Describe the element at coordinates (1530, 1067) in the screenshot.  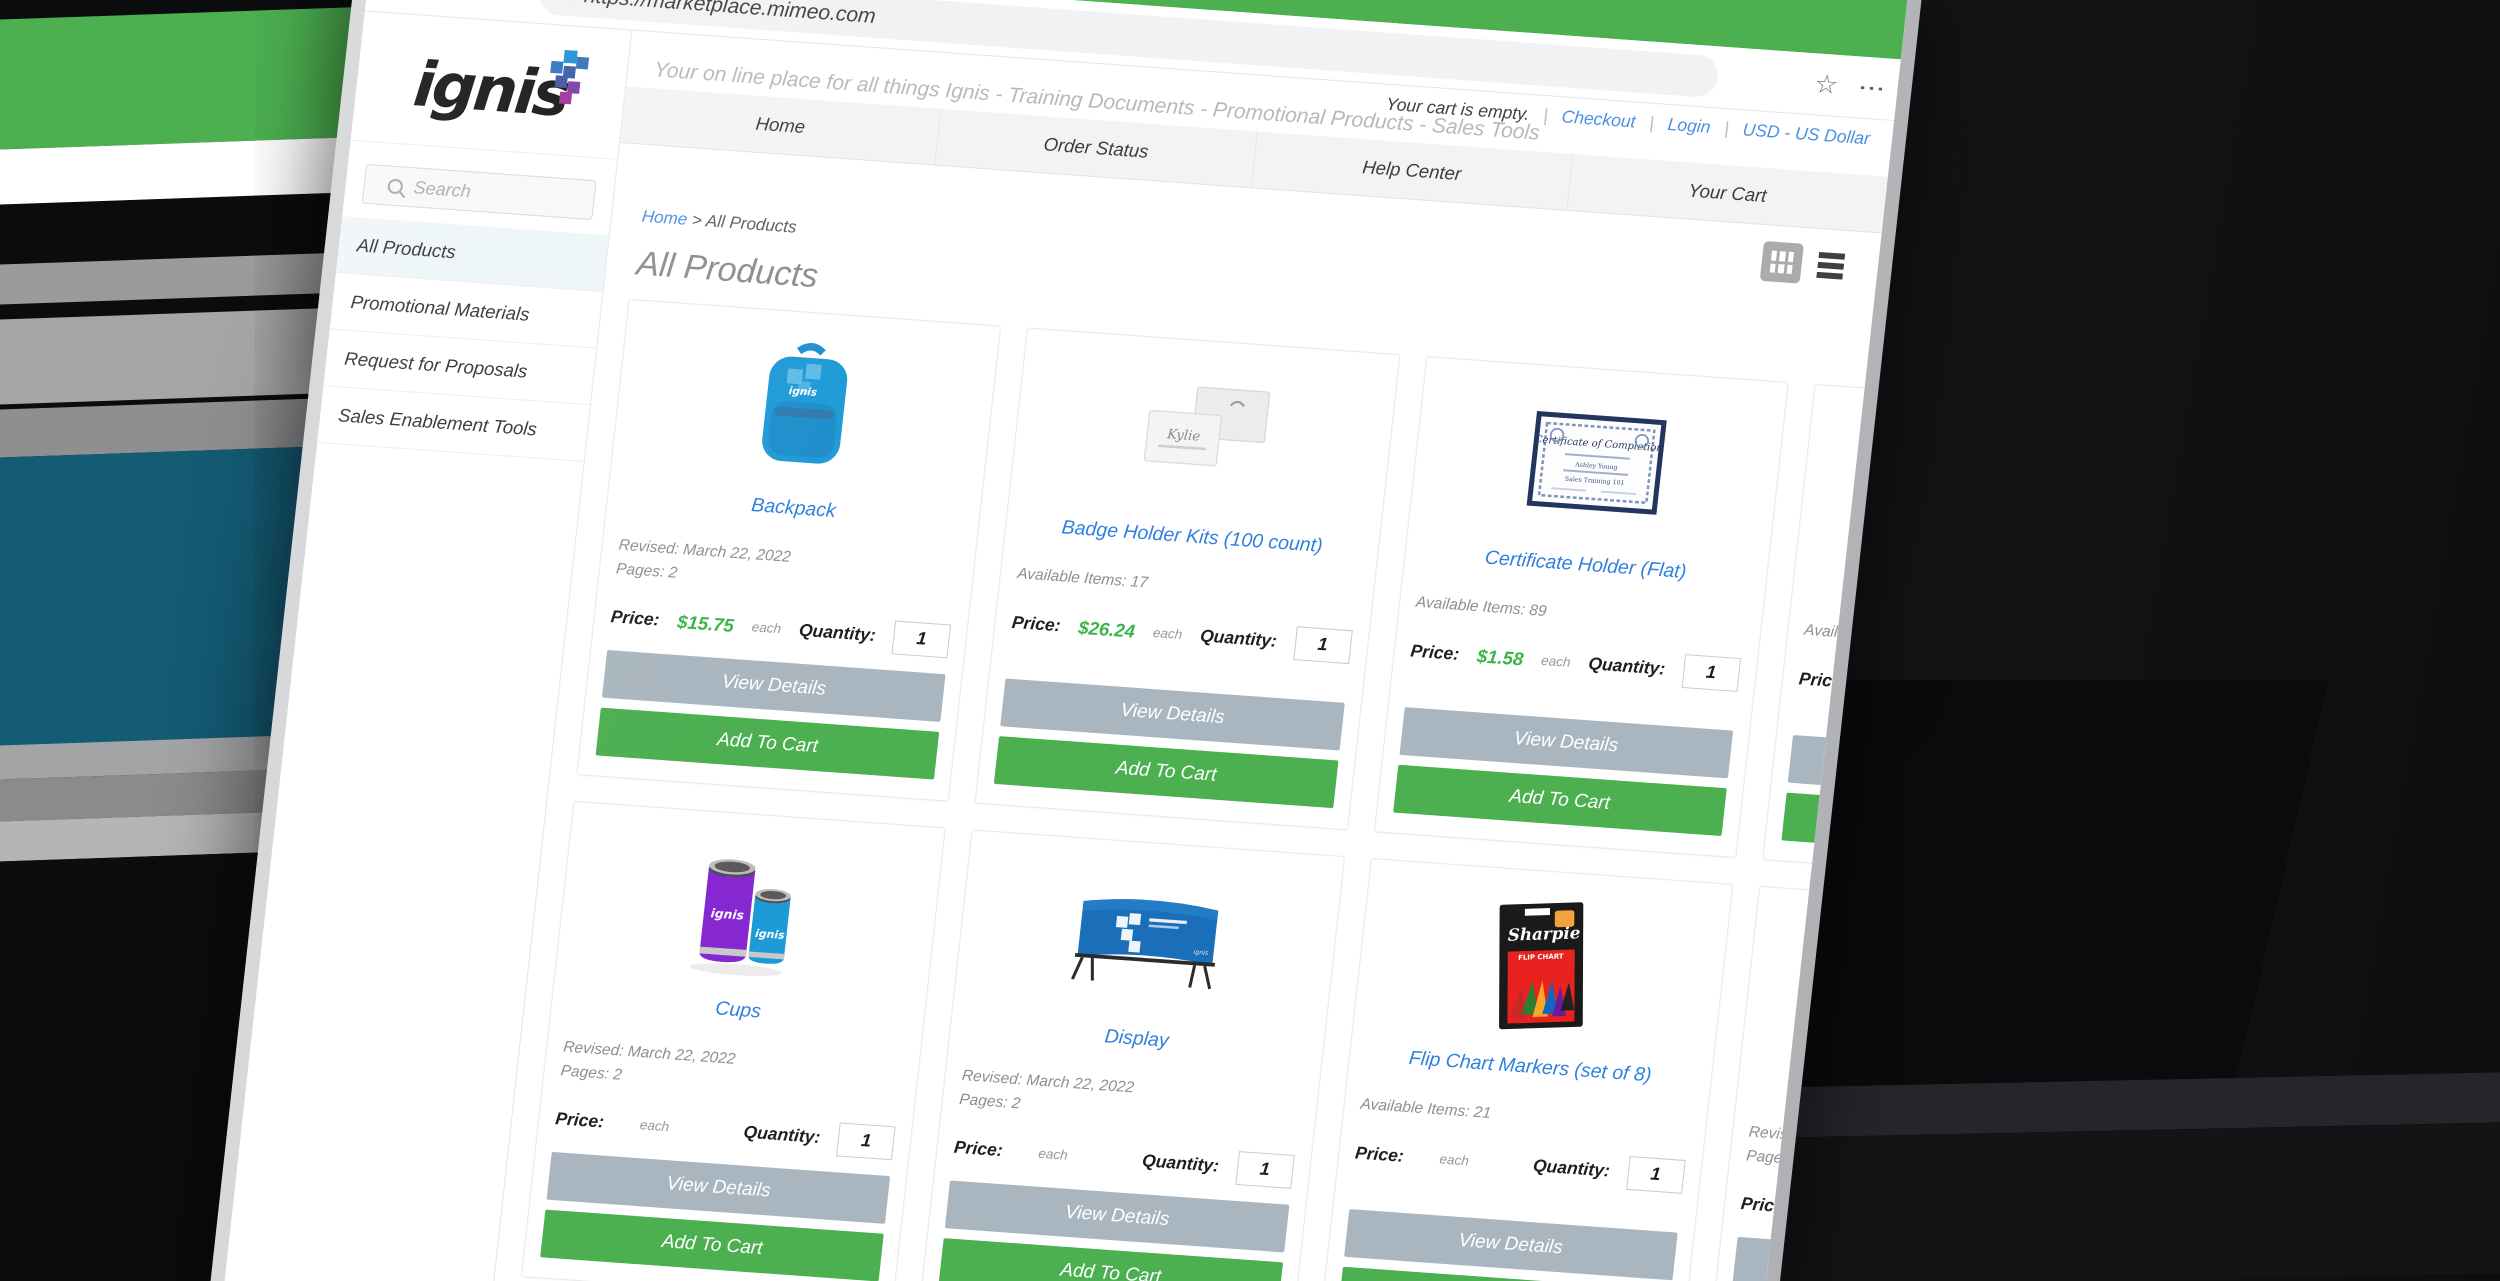
I see `product-name-link: Flip Chart Markers (set of 8)` at that location.